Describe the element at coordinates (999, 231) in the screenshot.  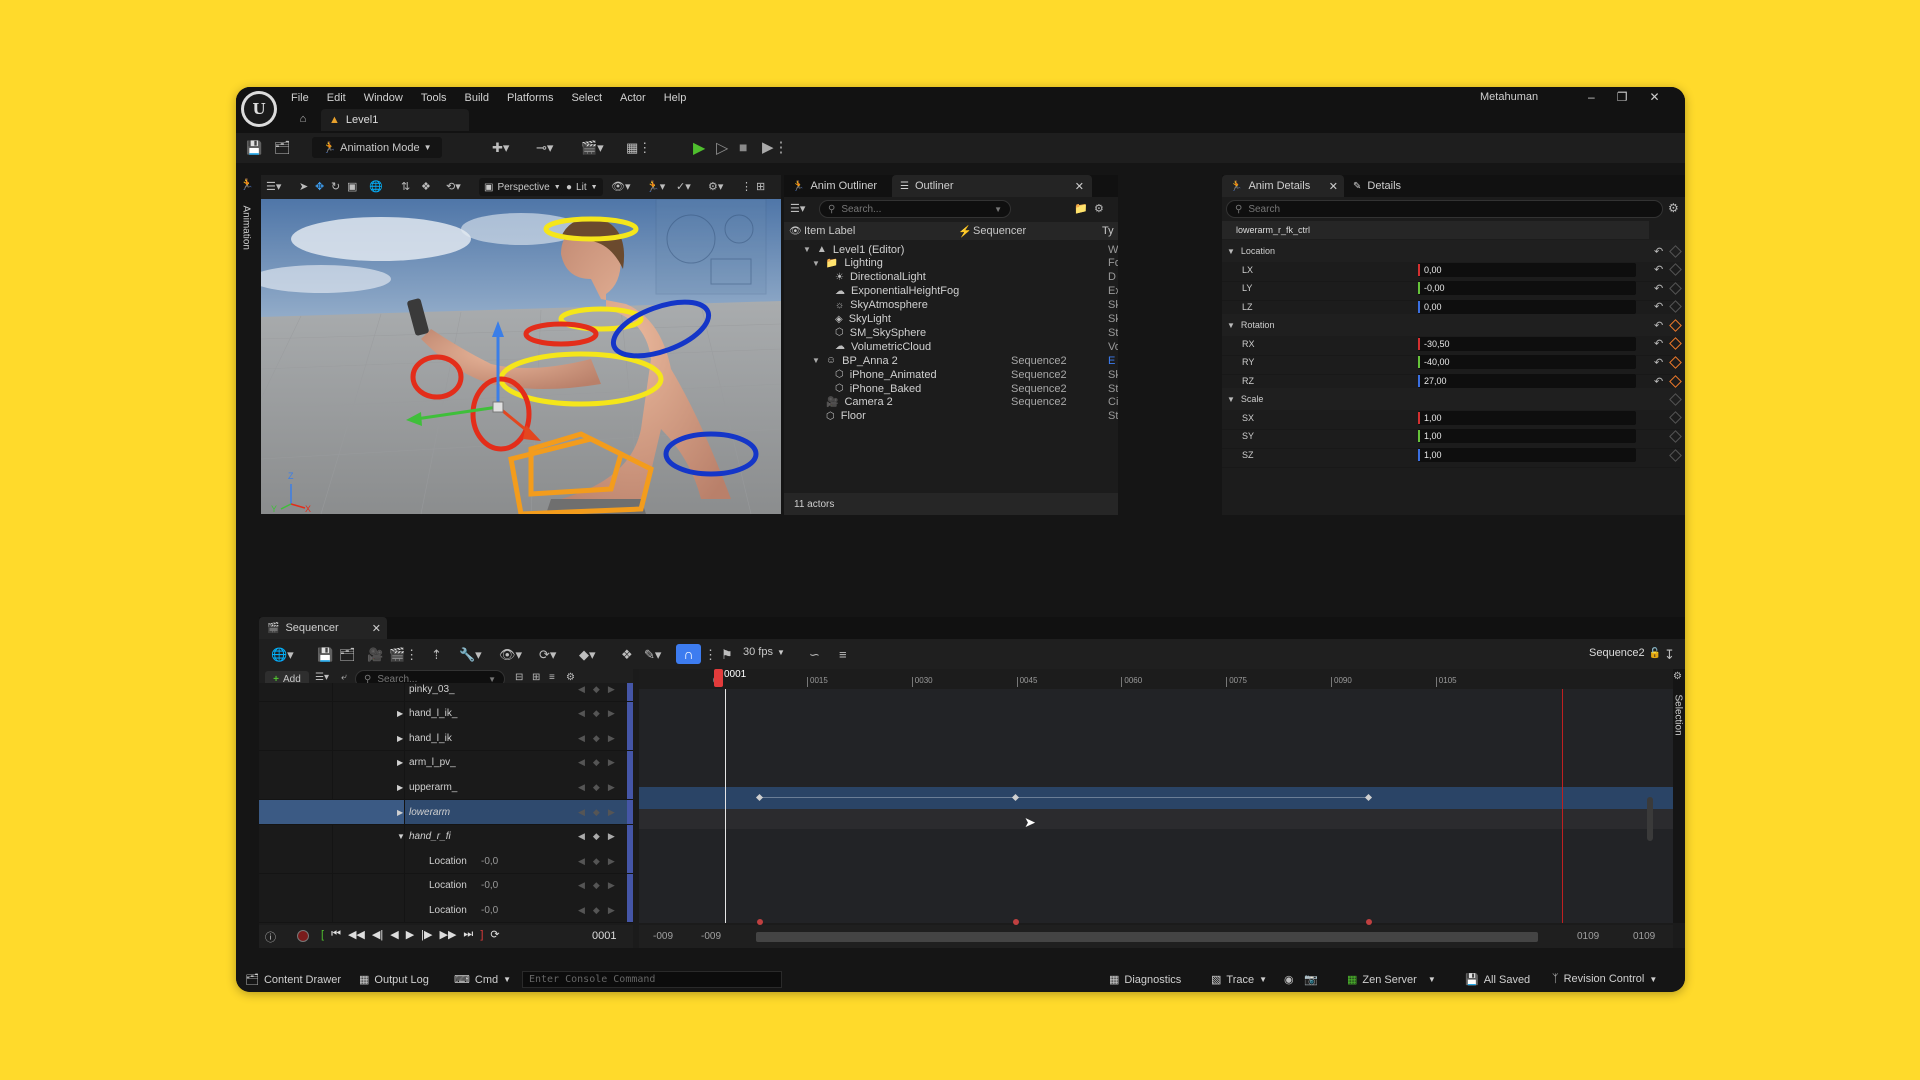
I see `column-sequencer: Sequencer` at that location.